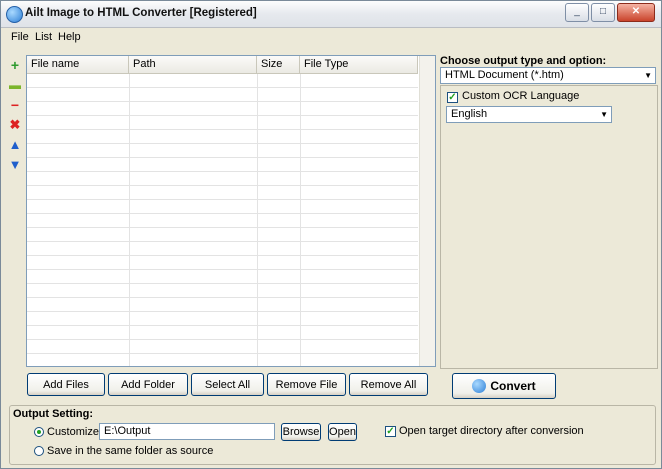 This screenshot has width=662, height=469. I want to click on browse-button: Browse, so click(301, 432).